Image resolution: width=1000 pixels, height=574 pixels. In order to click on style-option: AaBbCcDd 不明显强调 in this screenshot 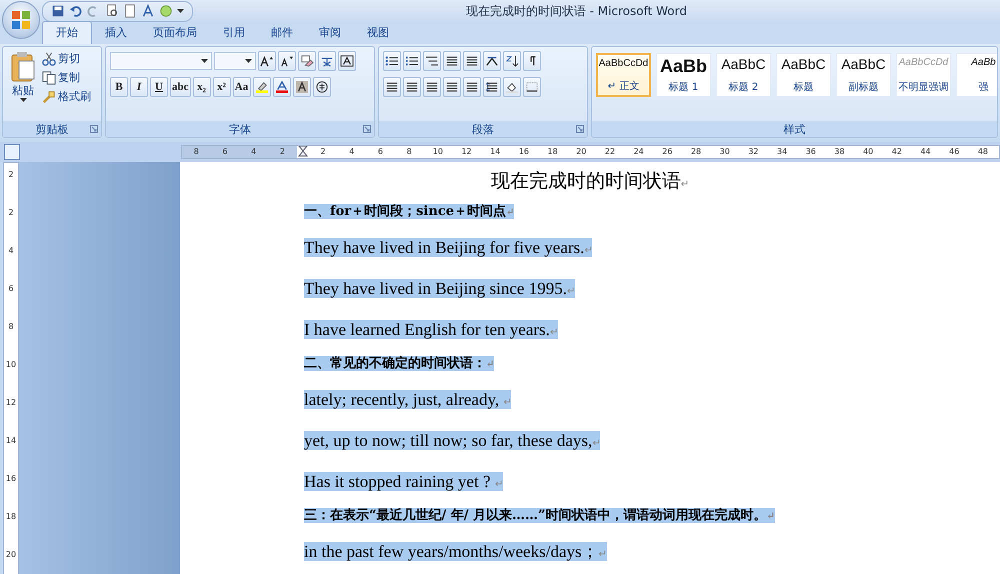, I will do `click(923, 75)`.